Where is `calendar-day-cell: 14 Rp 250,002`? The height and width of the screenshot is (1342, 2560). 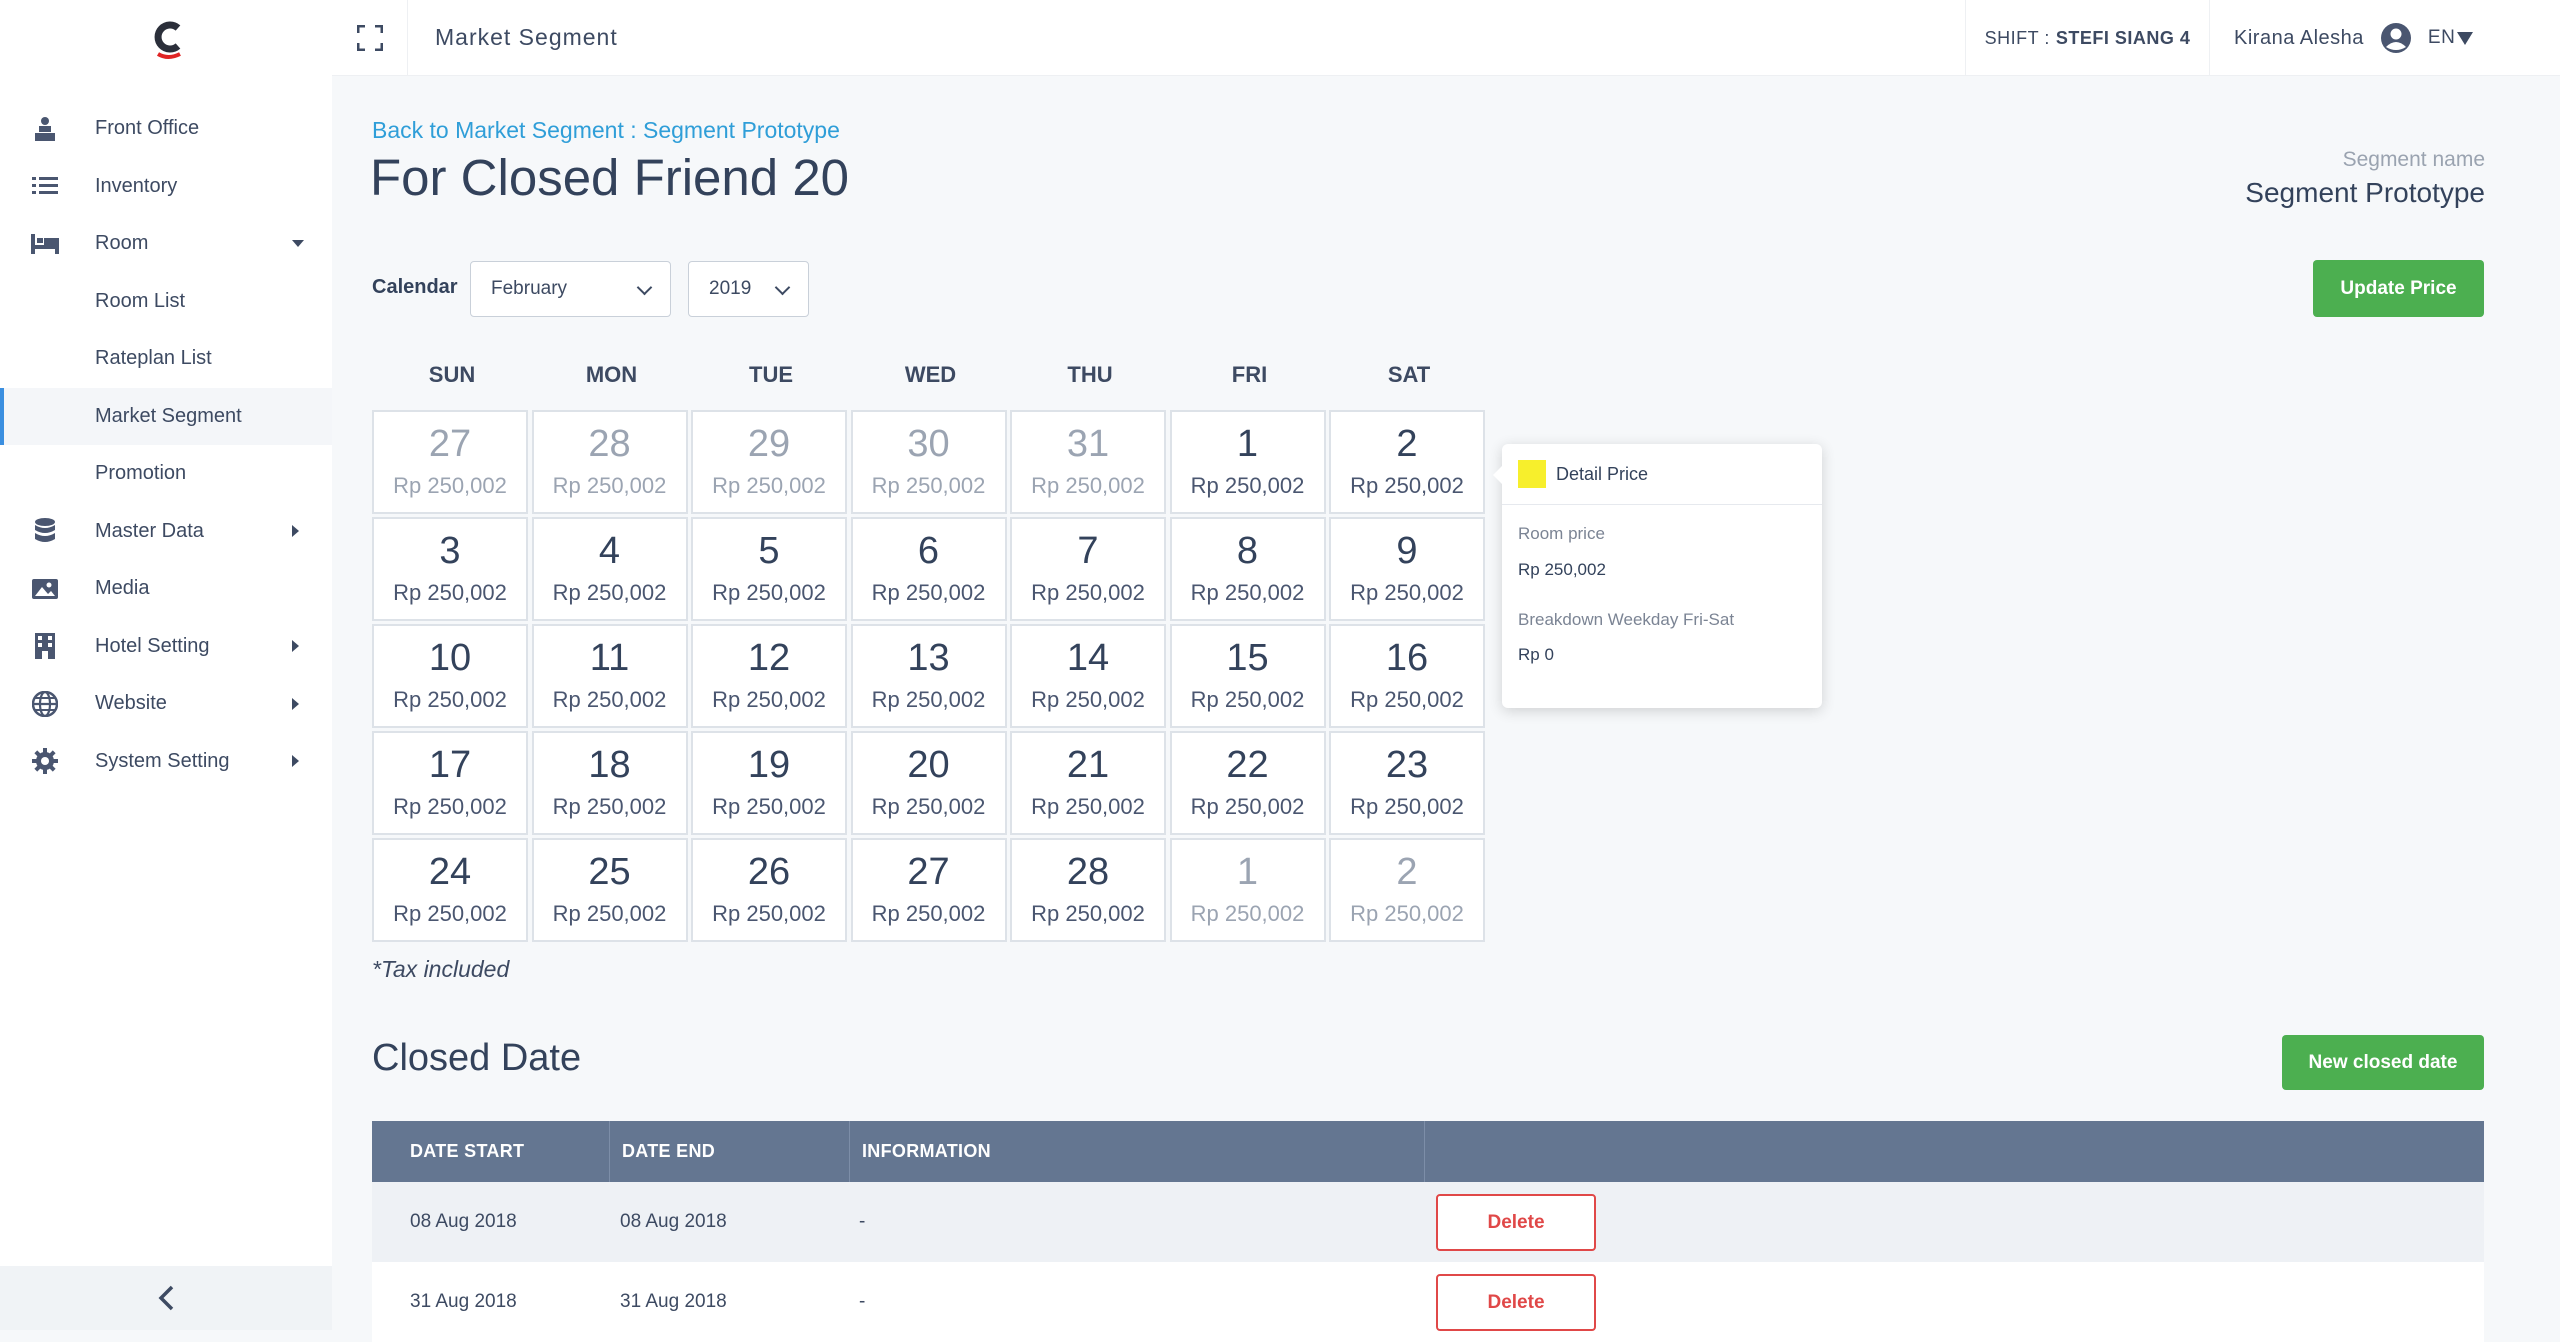 calendar-day-cell: 14 Rp 250,002 is located at coordinates (1088, 676).